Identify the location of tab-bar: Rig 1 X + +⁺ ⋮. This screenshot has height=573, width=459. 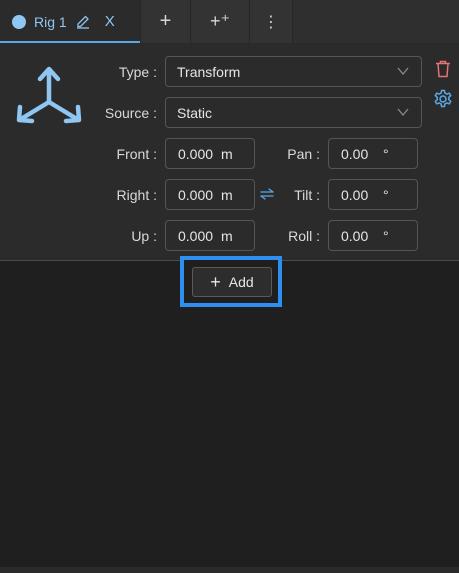
(229, 22).